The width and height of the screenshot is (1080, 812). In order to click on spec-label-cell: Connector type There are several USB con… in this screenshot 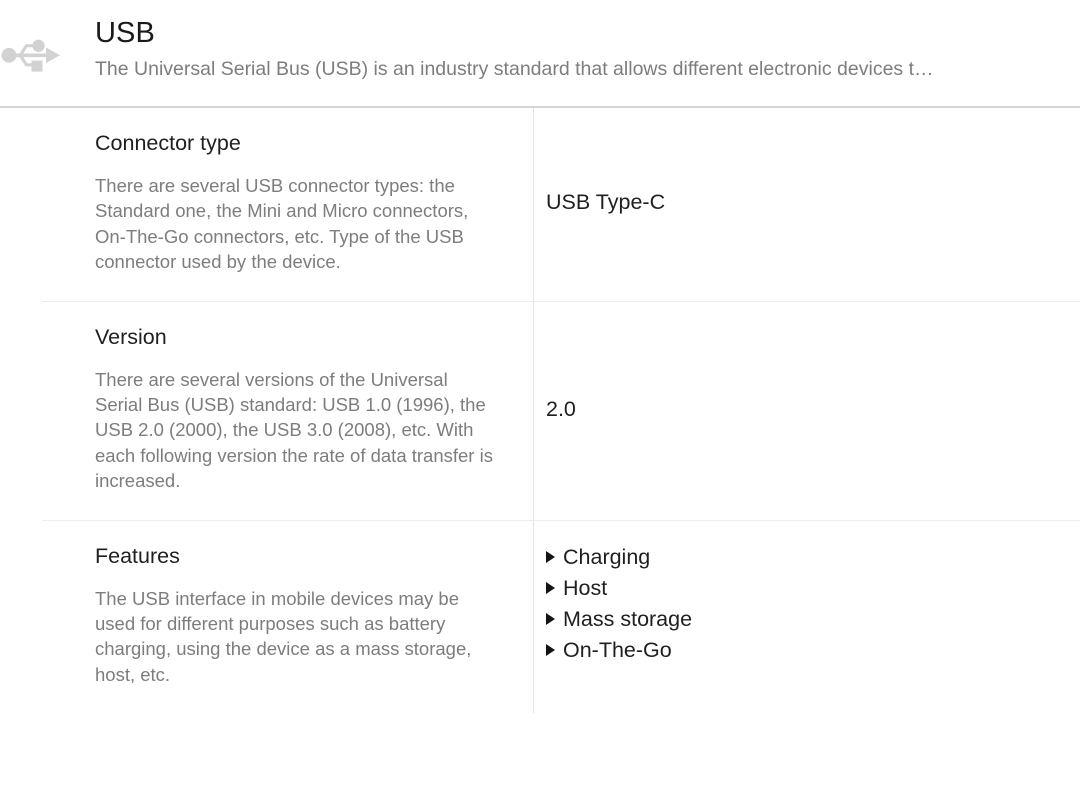, I will do `click(288, 204)`.